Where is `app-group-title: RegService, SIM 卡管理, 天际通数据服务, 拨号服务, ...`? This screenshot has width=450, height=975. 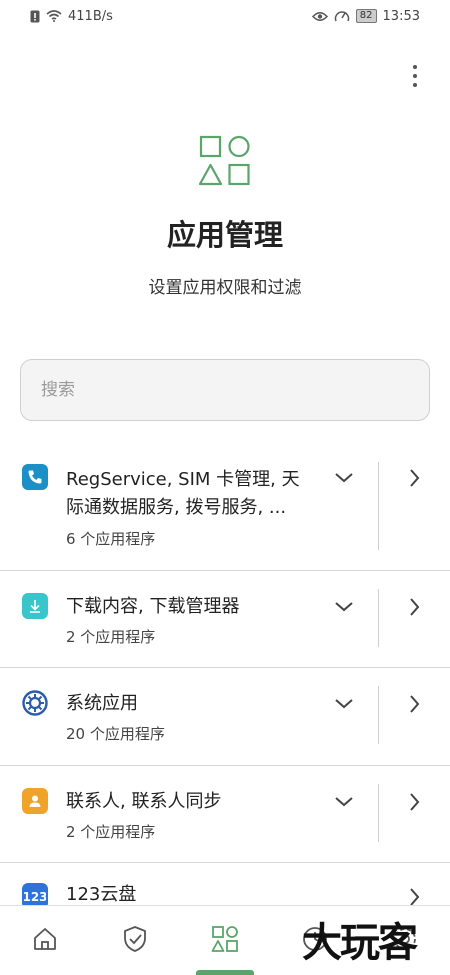
app-group-title: RegService, SIM 卡管理, 天际通数据服务, 拨号服务, ... is located at coordinates (183, 493).